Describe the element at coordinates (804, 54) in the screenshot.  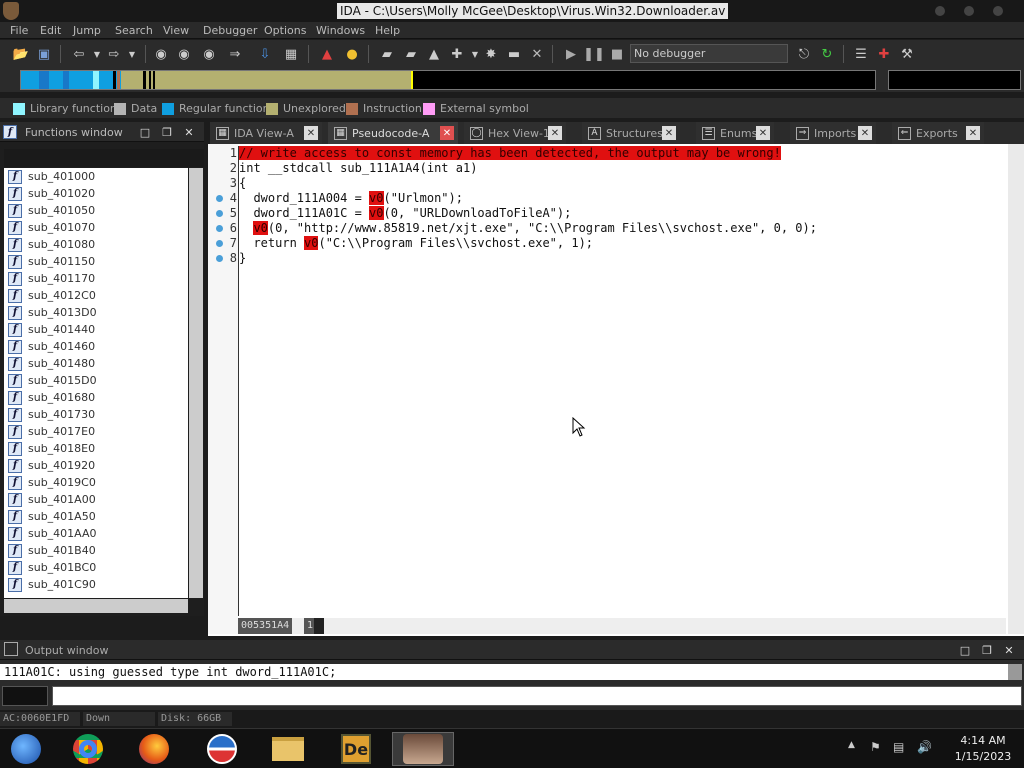
I see `graph-icon: ⎋` at that location.